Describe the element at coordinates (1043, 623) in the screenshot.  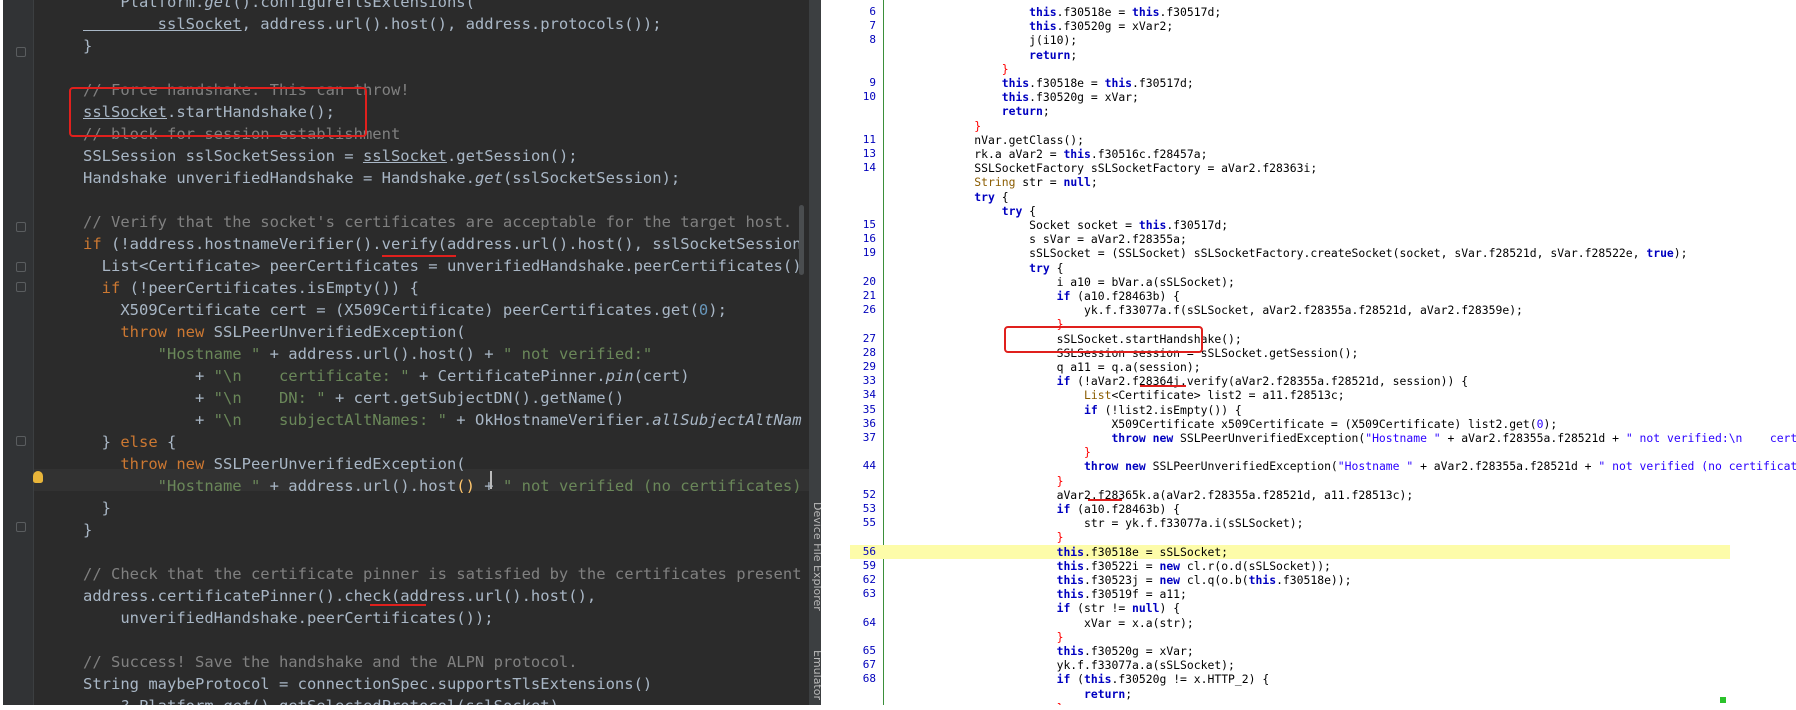
I see `code-text: xVar = x.a(str);` at that location.